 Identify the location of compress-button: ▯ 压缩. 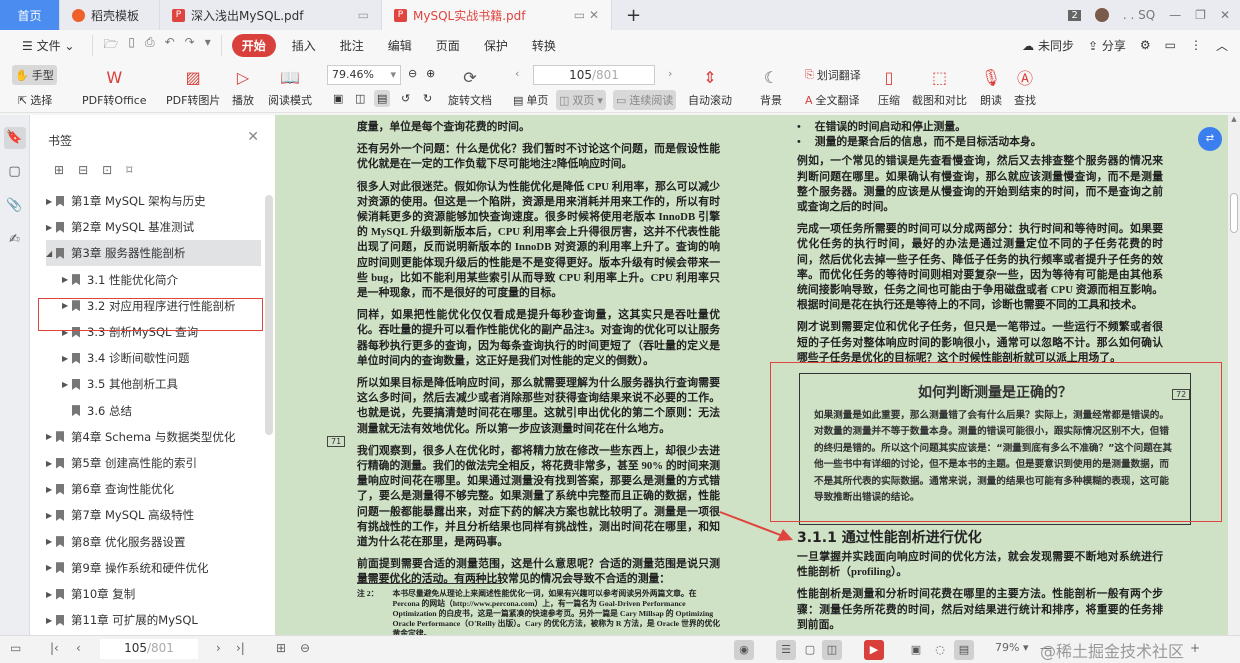
(889, 87).